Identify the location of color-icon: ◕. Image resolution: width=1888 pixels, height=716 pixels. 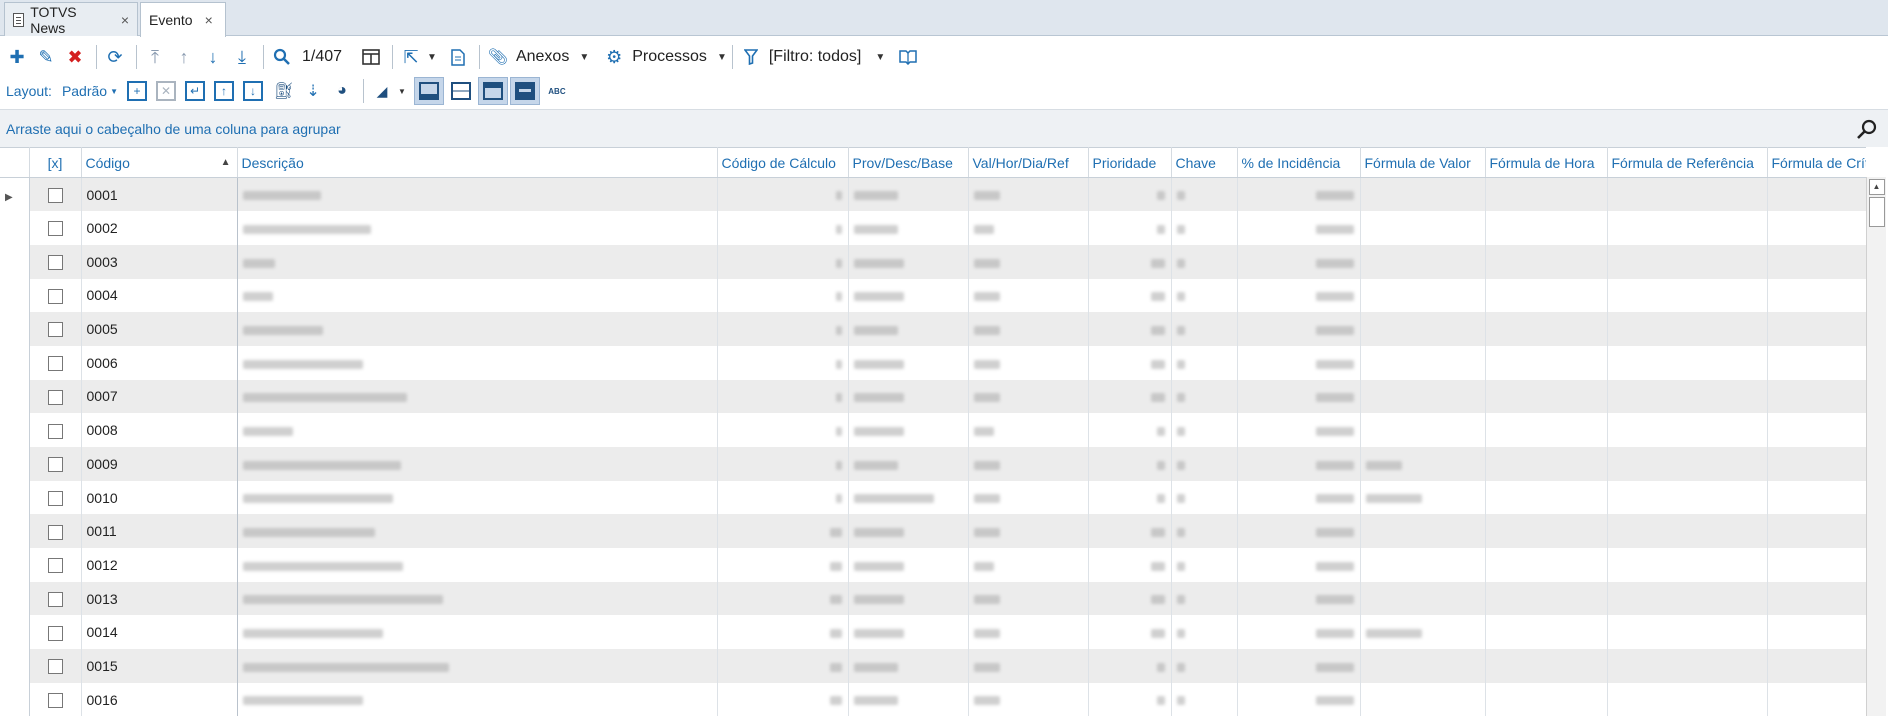
(342, 91).